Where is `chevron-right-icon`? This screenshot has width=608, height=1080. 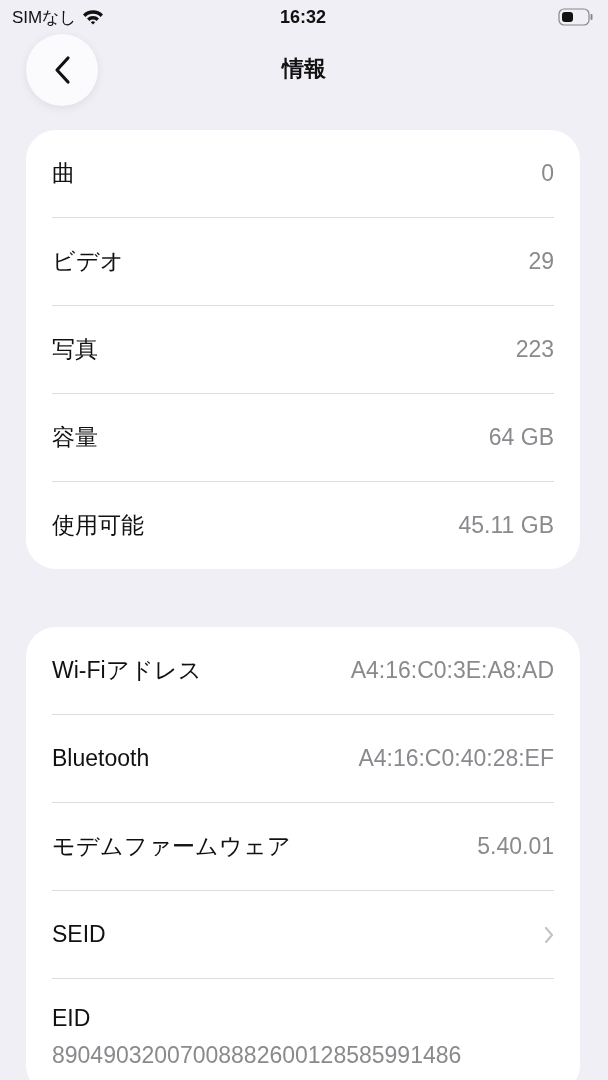
chevron-right-icon is located at coordinates (549, 934).